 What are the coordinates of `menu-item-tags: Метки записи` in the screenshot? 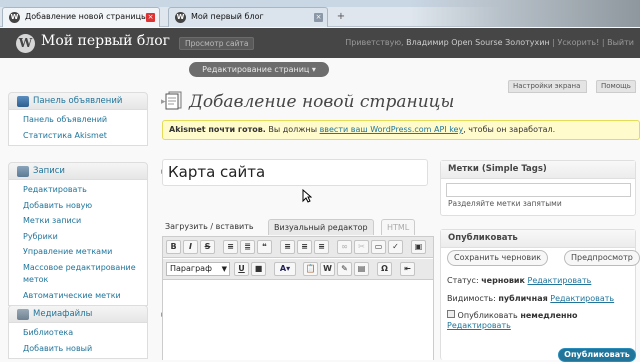 It's located at (78, 221).